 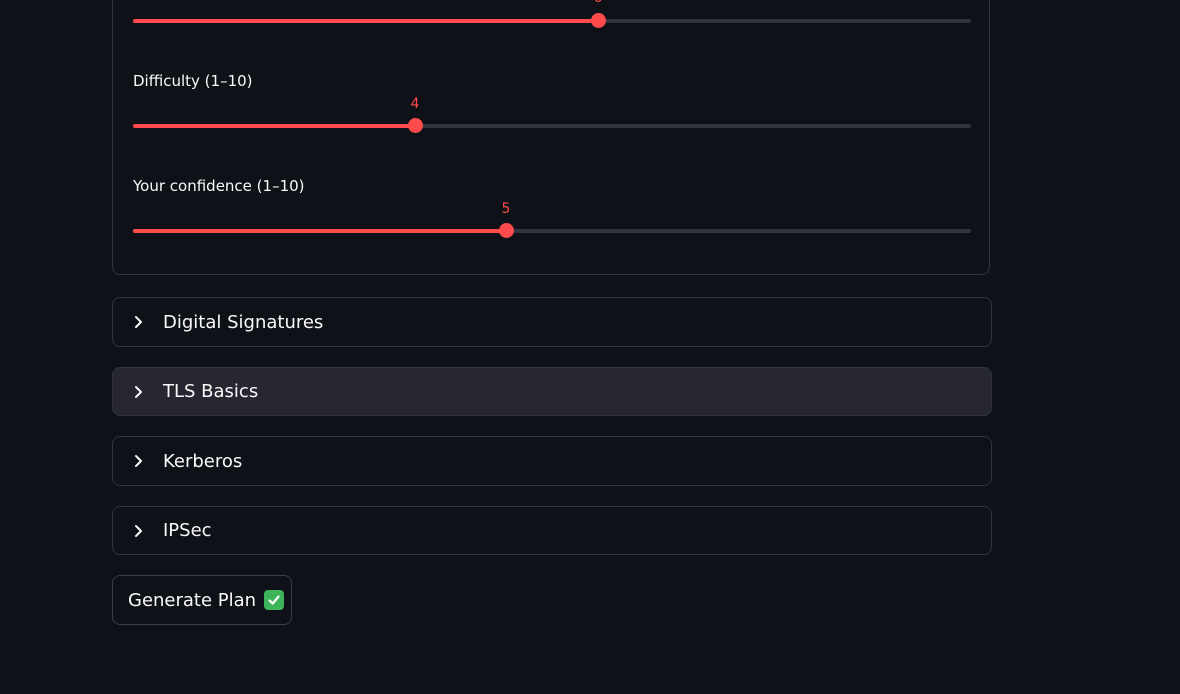 I want to click on slider-1-track, so click(x=552, y=20).